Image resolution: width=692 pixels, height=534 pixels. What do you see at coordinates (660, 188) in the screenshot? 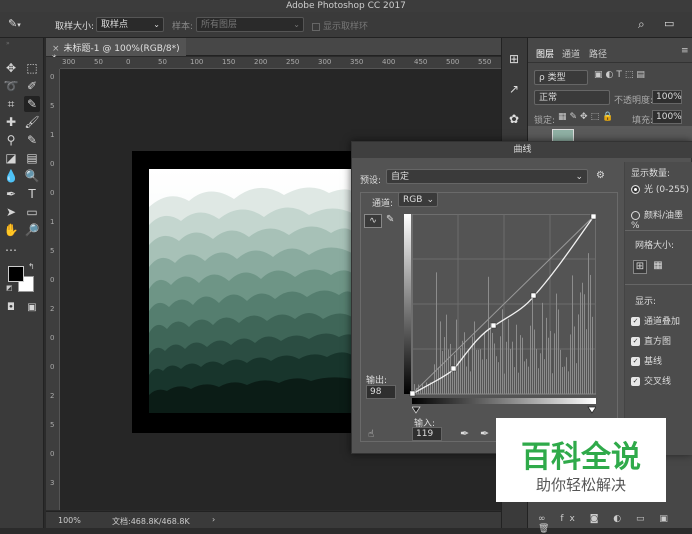
I see `light-radio: 光 (0-255)` at bounding box center [660, 188].